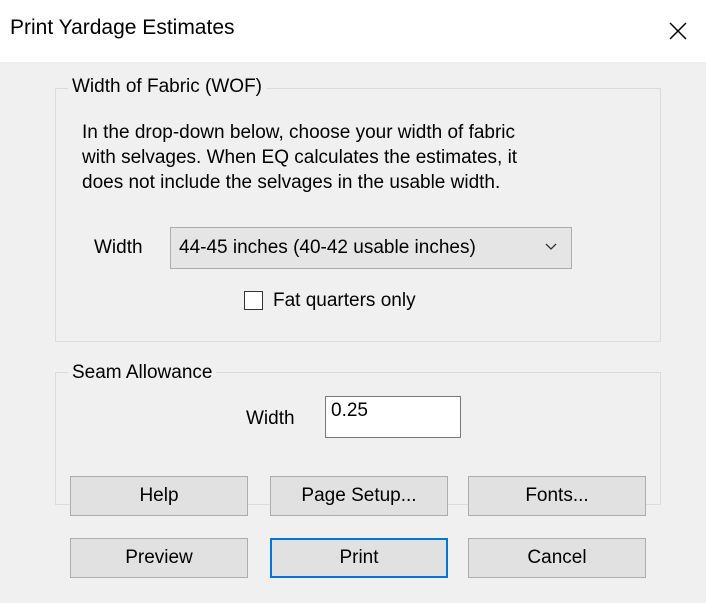  What do you see at coordinates (167, 87) in the screenshot?
I see `wof-group-legend: Width of Fabric (WOF)` at bounding box center [167, 87].